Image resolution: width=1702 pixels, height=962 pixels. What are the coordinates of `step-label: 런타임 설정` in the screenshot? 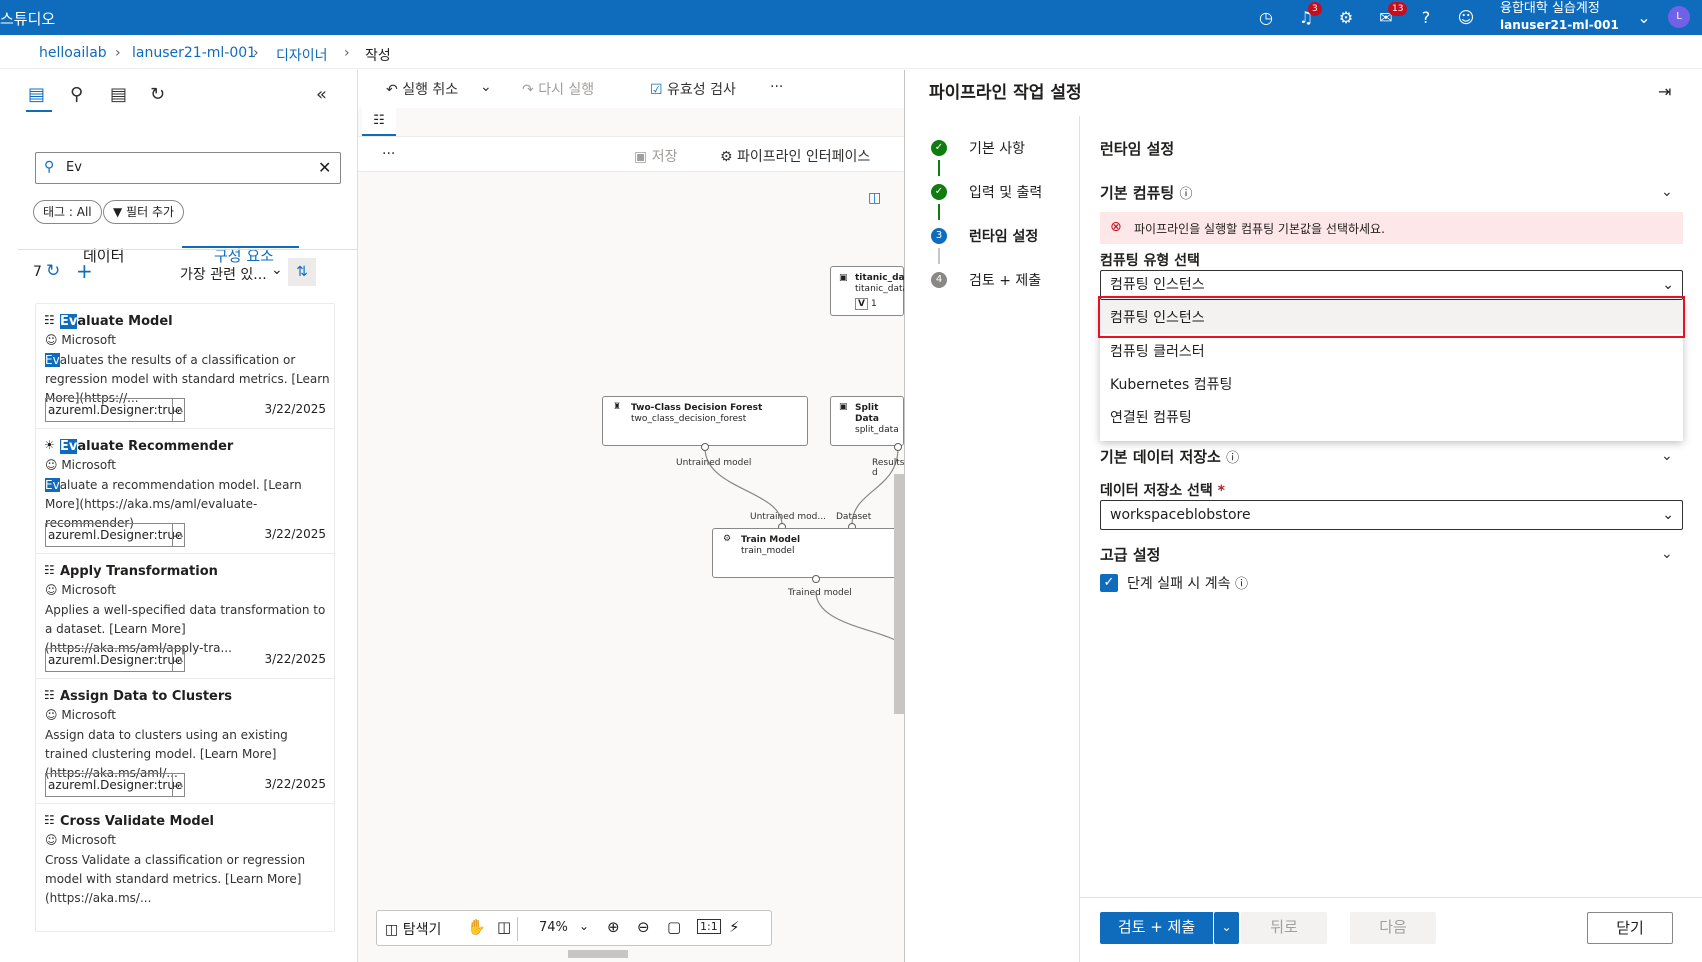 It's located at (1004, 237).